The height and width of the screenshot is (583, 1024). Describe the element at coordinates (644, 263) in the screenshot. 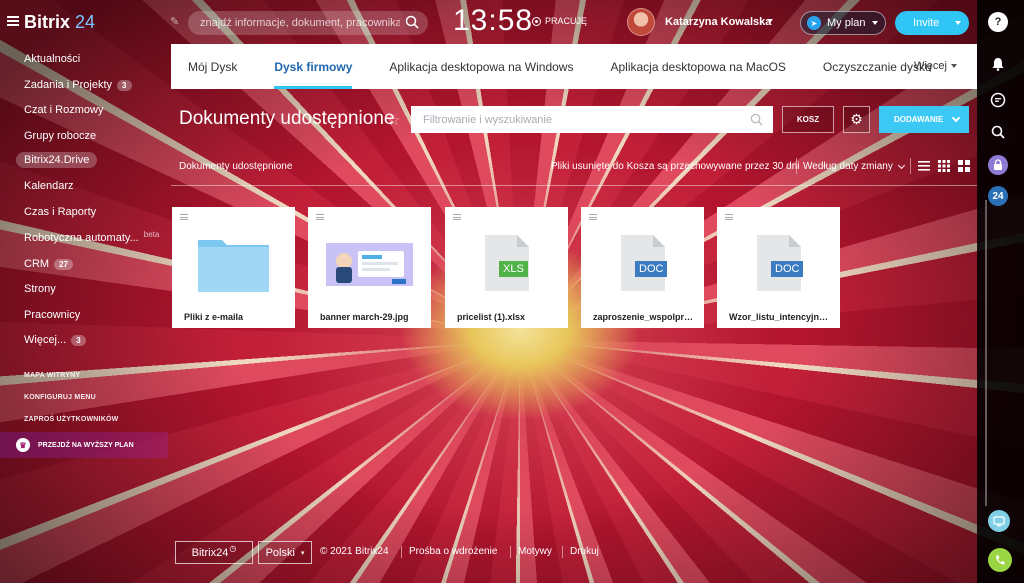

I see `docx-file-icon: DOC` at that location.